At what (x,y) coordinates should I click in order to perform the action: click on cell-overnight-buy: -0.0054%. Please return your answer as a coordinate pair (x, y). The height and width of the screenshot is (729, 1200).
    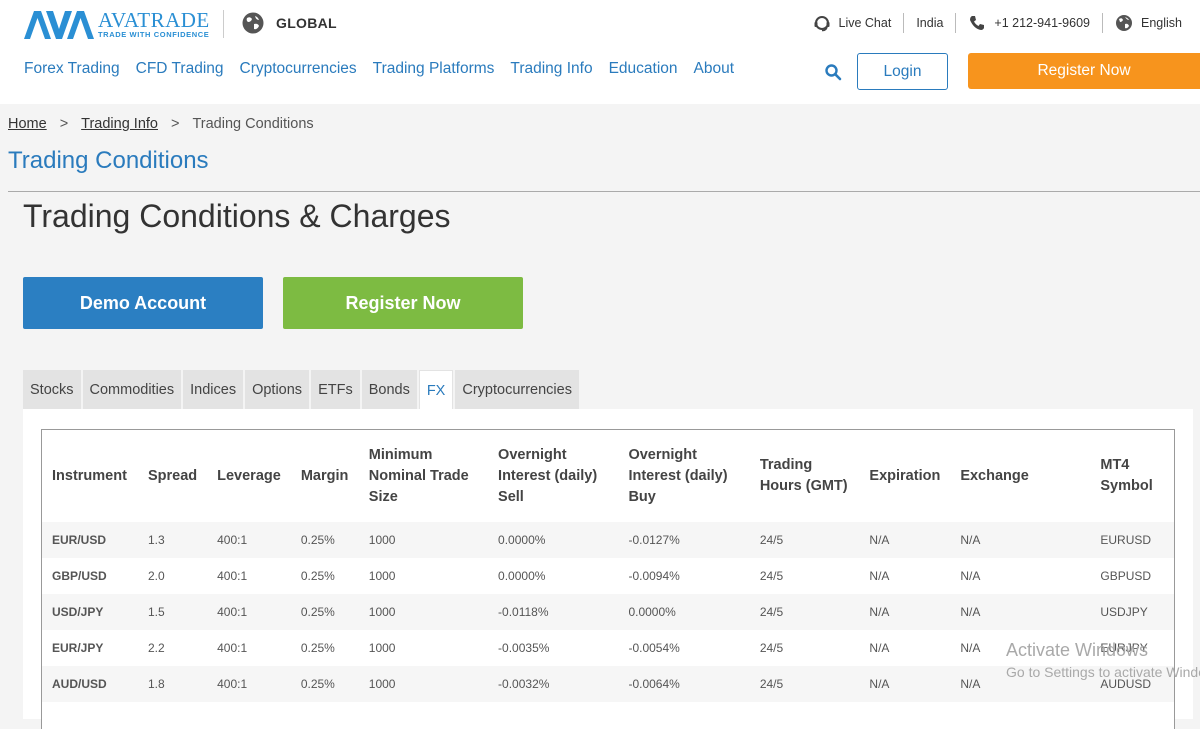
    Looking at the image, I should click on (654, 648).